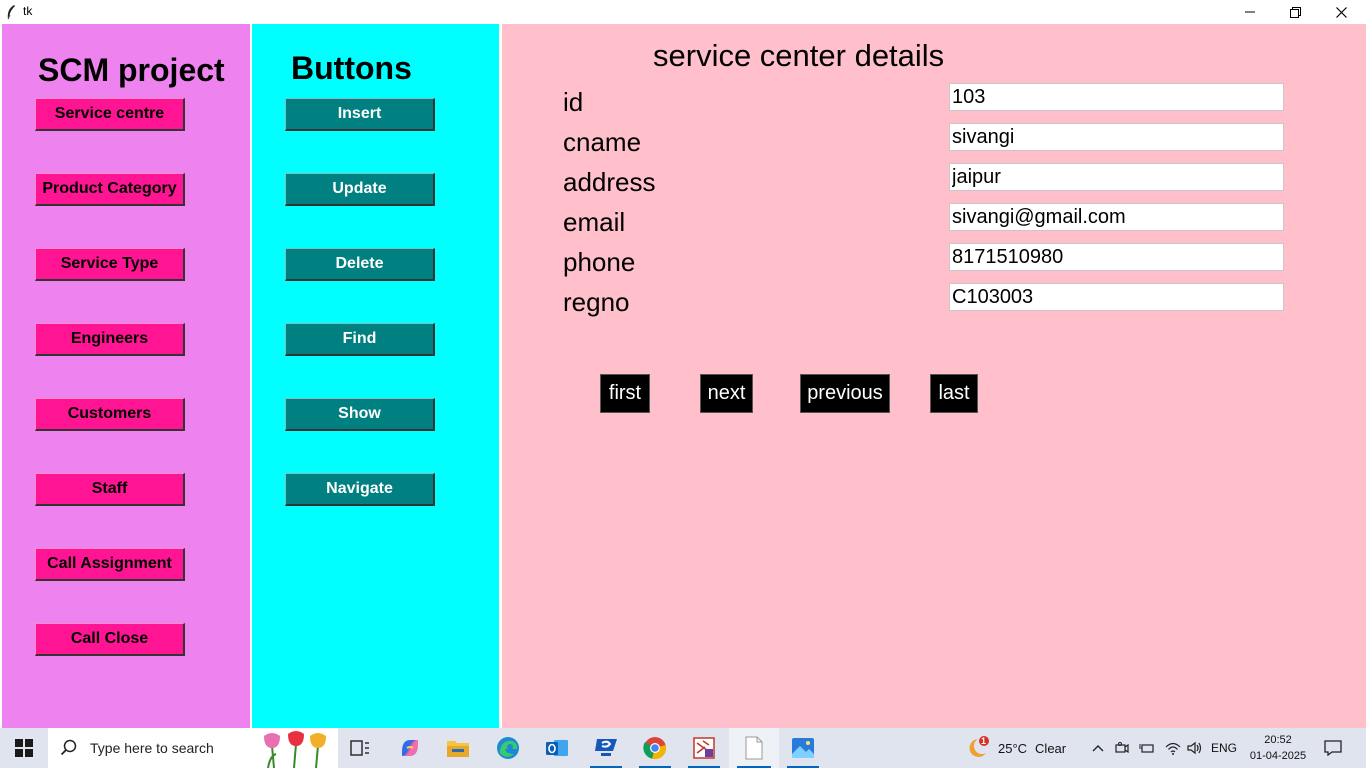  I want to click on form-title: service center details, so click(799, 55).